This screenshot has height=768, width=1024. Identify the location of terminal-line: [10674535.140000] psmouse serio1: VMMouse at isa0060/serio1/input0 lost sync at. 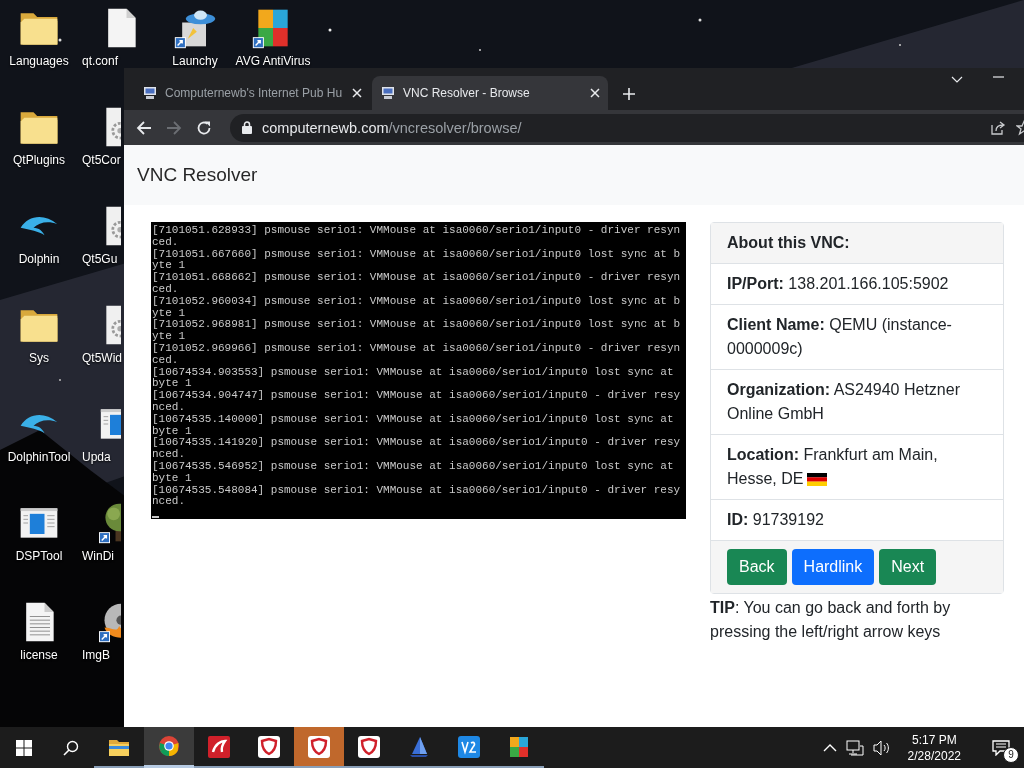
(413, 419).